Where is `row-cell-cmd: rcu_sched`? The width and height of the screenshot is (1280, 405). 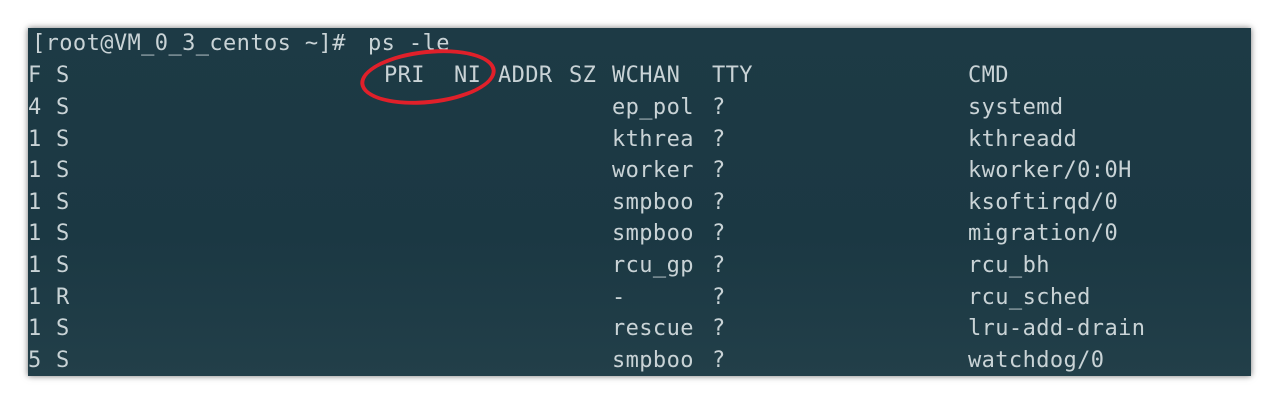 row-cell-cmd: rcu_sched is located at coordinates (1029, 297).